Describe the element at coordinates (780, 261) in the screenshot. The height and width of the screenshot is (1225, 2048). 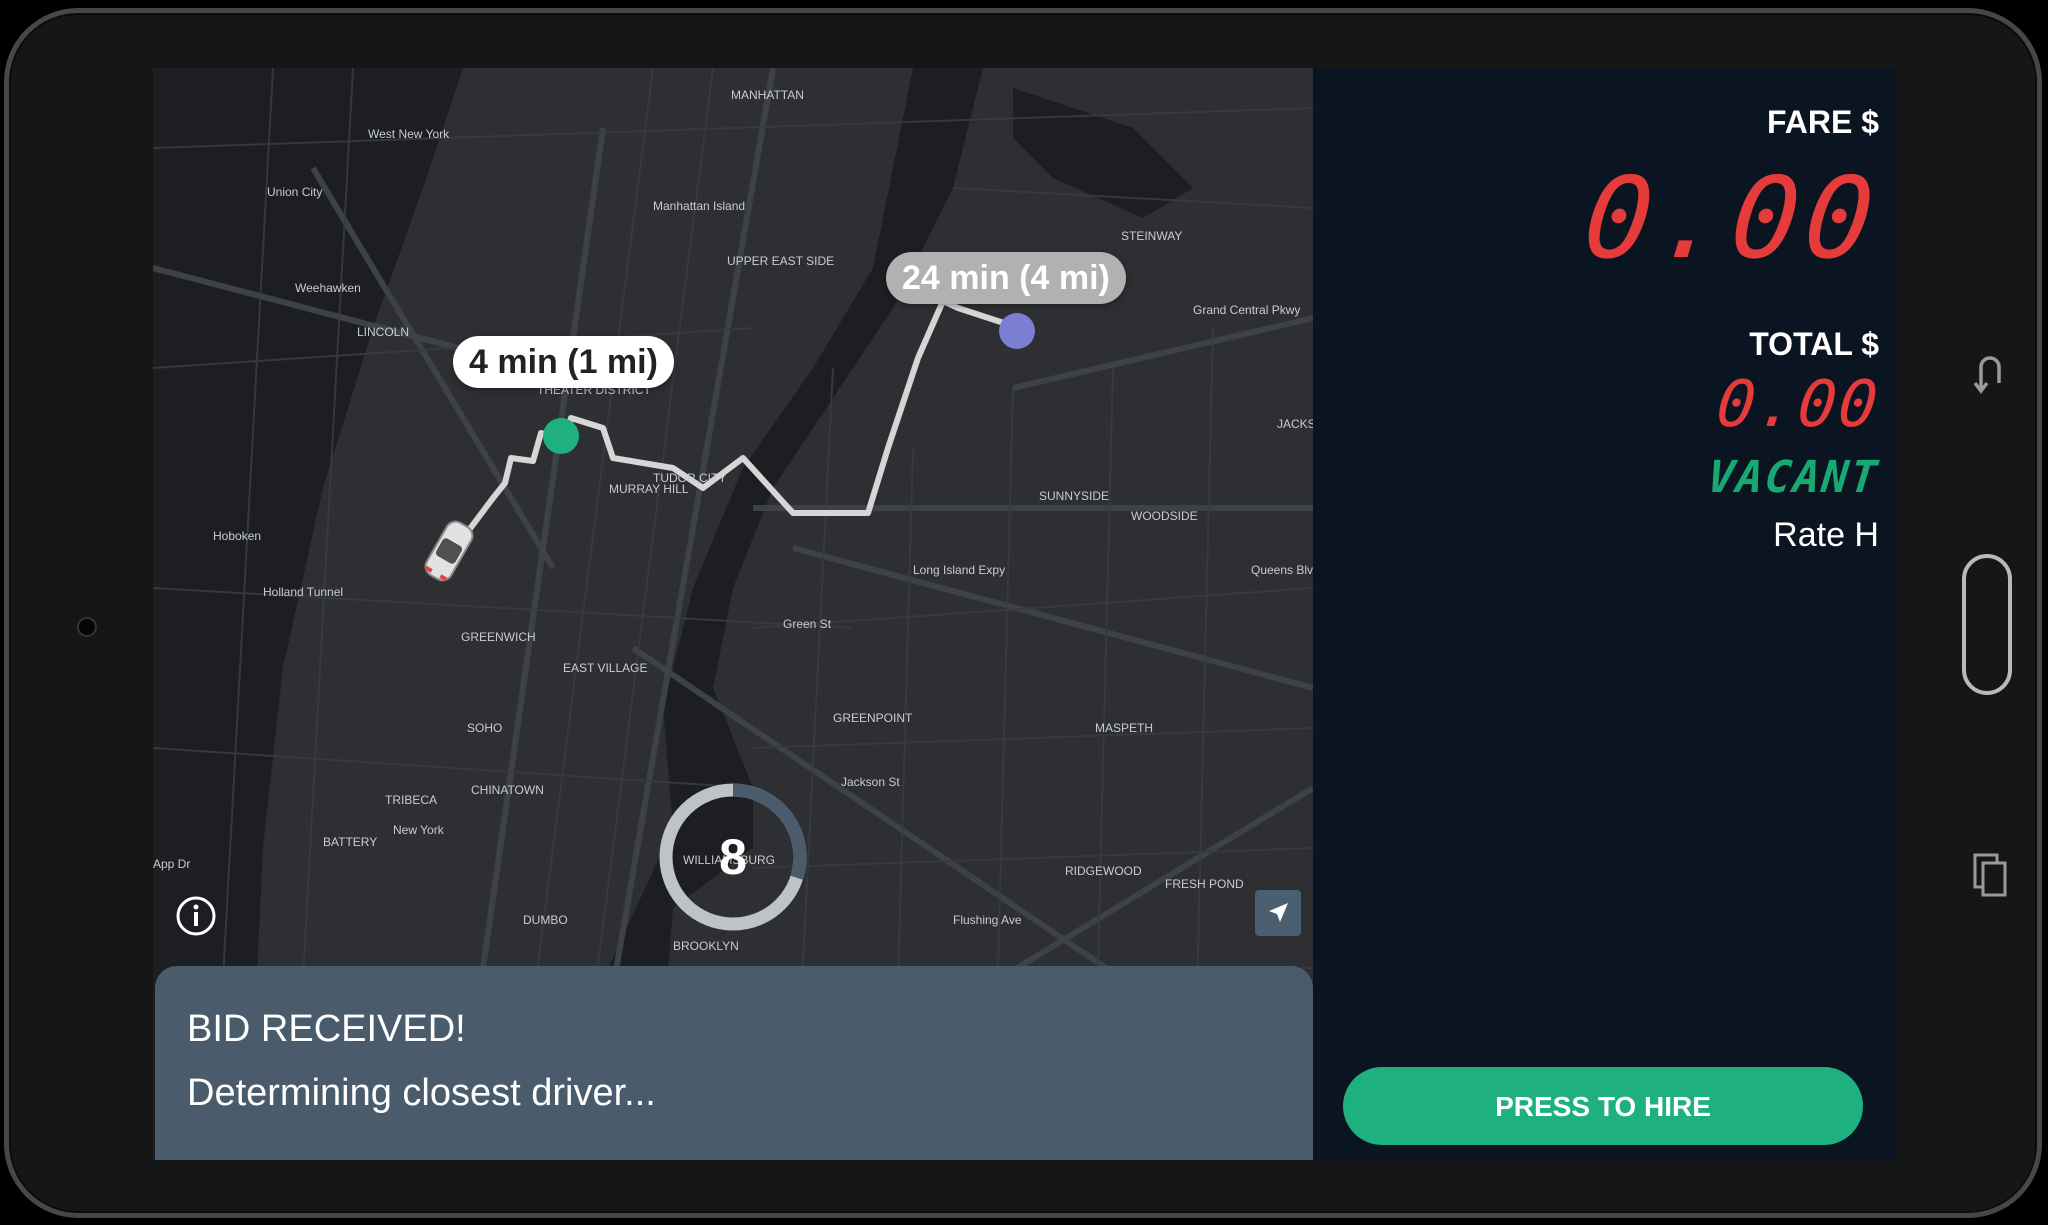
I see `svg-text: UPPER EAST SIDE` at that location.